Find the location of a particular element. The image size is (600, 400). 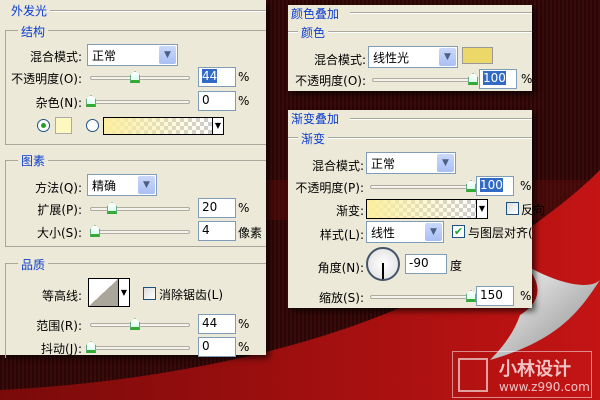

align-with-layer-checkbox: ✔ is located at coordinates (458, 231).